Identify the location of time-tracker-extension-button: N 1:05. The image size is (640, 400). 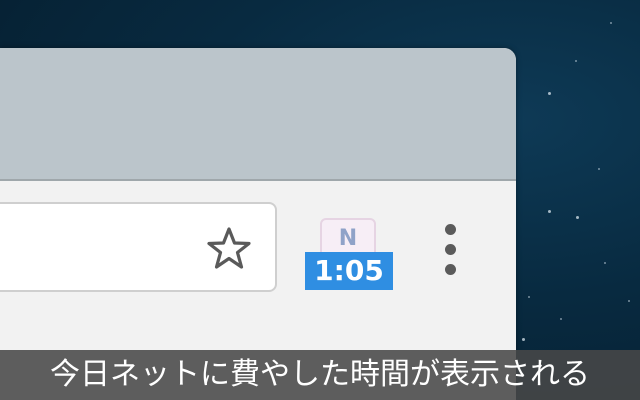
(350, 254).